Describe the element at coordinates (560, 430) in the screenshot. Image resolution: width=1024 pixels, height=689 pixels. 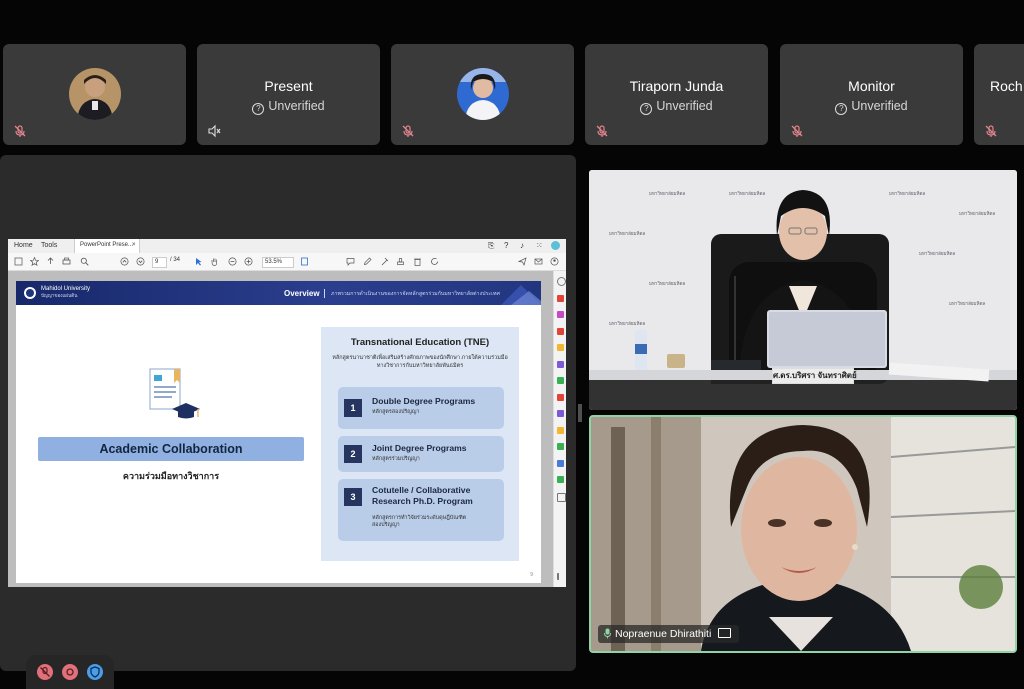
I see `rail-protect-icon` at that location.